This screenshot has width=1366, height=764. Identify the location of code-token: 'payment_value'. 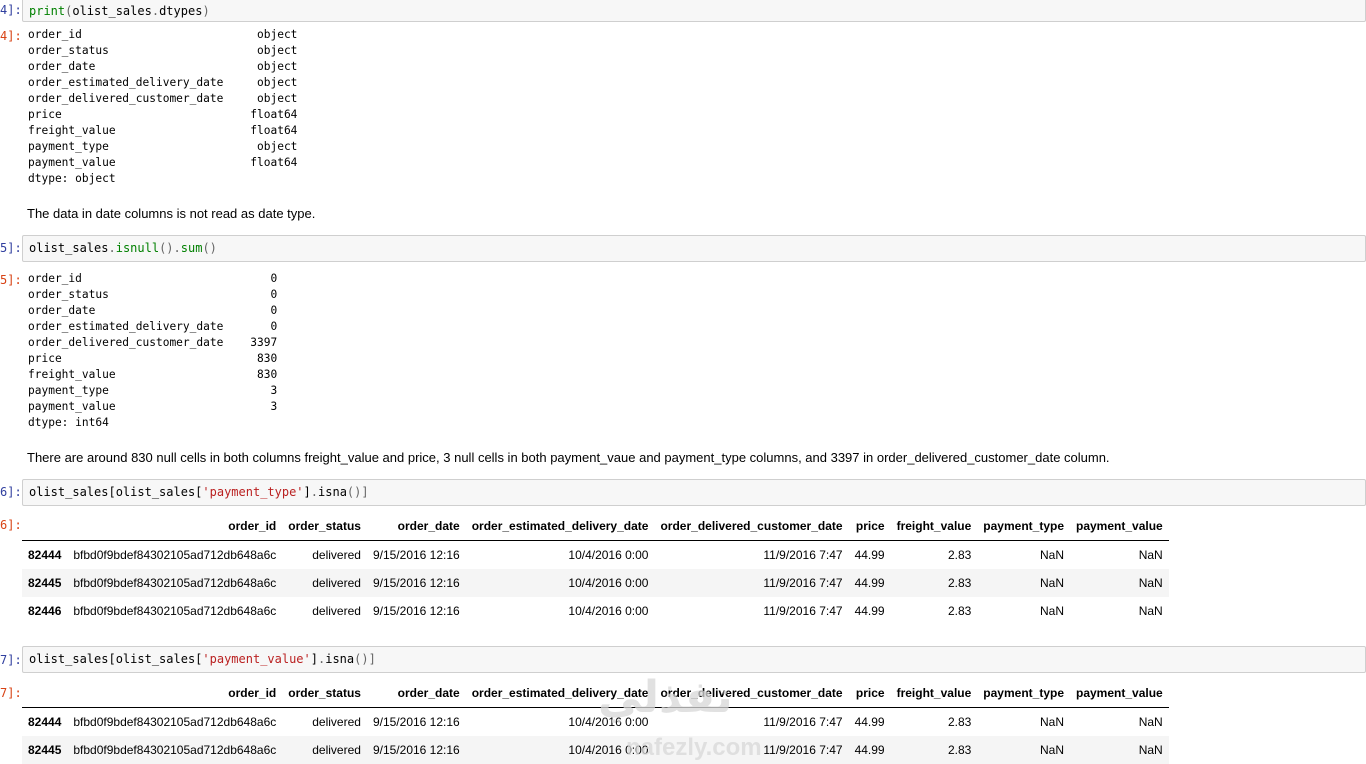
(256, 659).